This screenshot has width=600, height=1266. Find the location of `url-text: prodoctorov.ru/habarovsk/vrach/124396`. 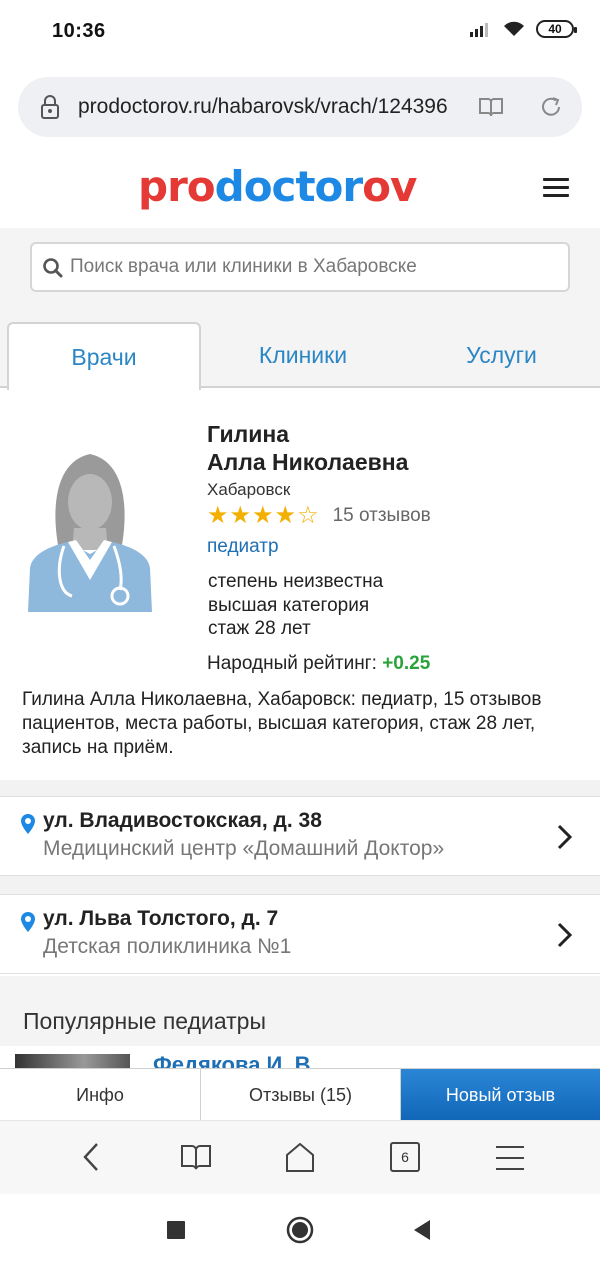

url-text: prodoctorov.ru/habarovsk/vrach/124396 is located at coordinates (272, 107).